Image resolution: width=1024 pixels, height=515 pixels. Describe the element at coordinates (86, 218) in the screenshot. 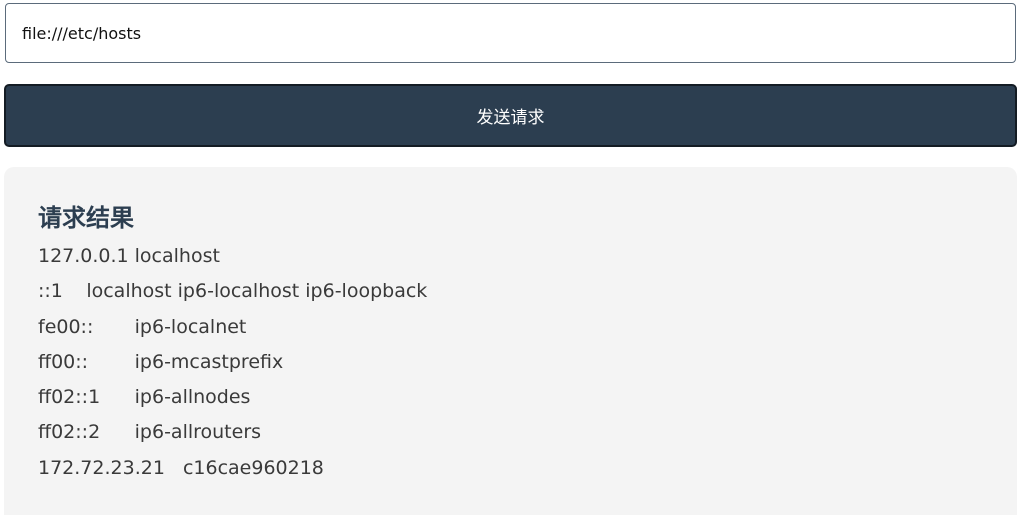

I see `result-title: 请求结果` at that location.